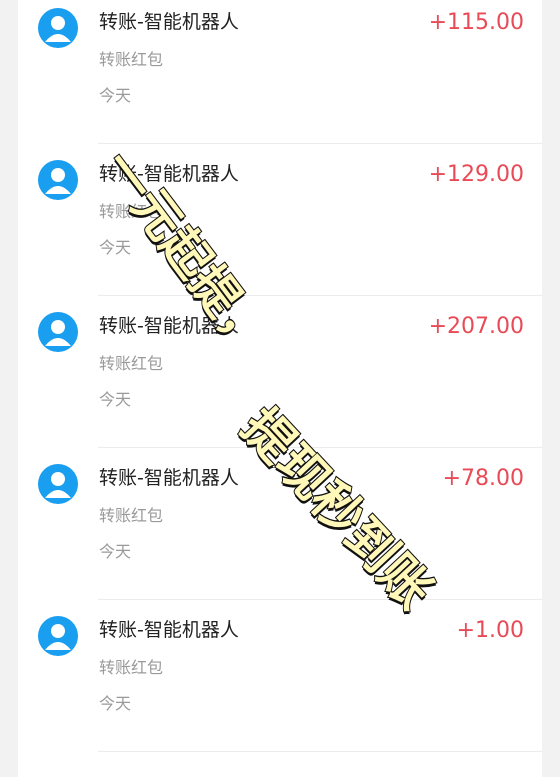  Describe the element at coordinates (476, 174) in the screenshot. I see `transaction-amount: +129.00` at that location.